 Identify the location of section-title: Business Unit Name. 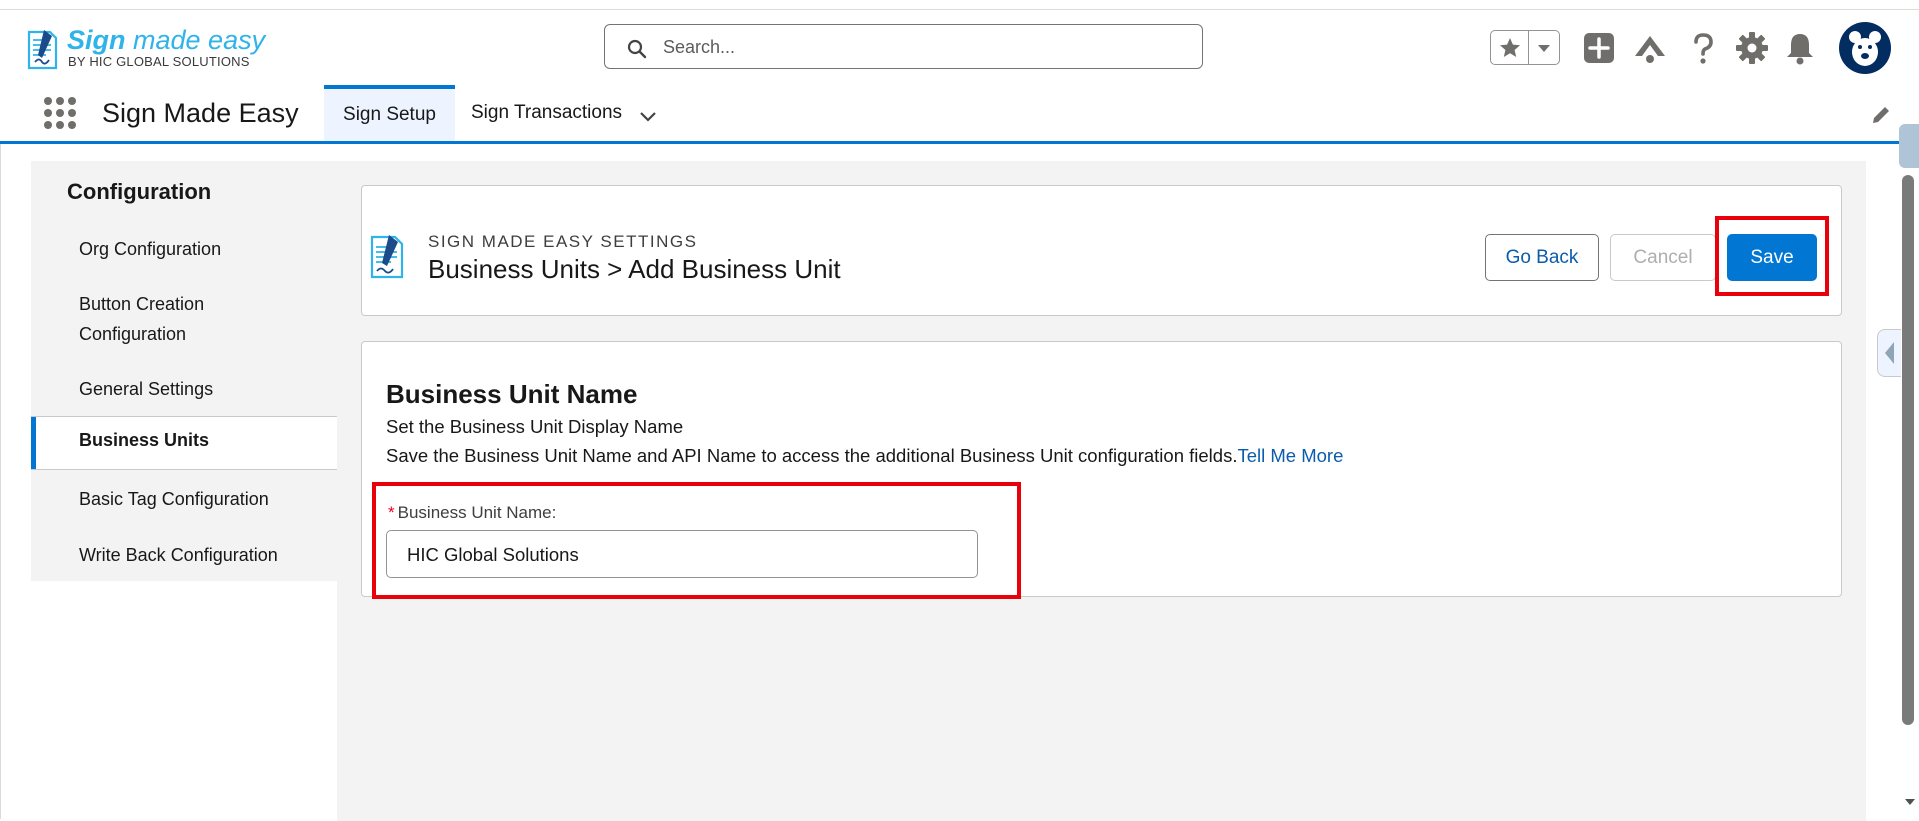
(512, 394).